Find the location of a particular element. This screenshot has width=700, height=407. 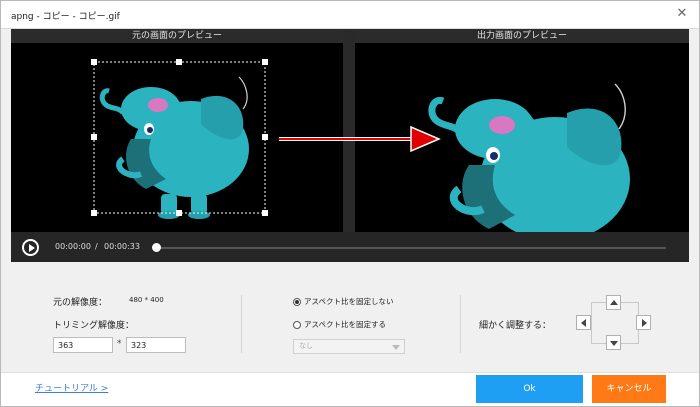

arrow-right-icon is located at coordinates (643, 322).